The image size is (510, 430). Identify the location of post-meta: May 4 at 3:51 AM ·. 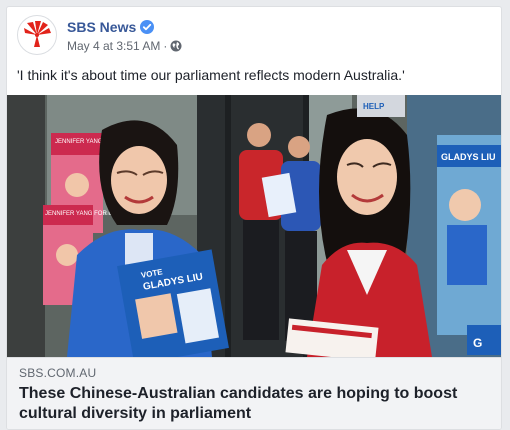
(124, 46).